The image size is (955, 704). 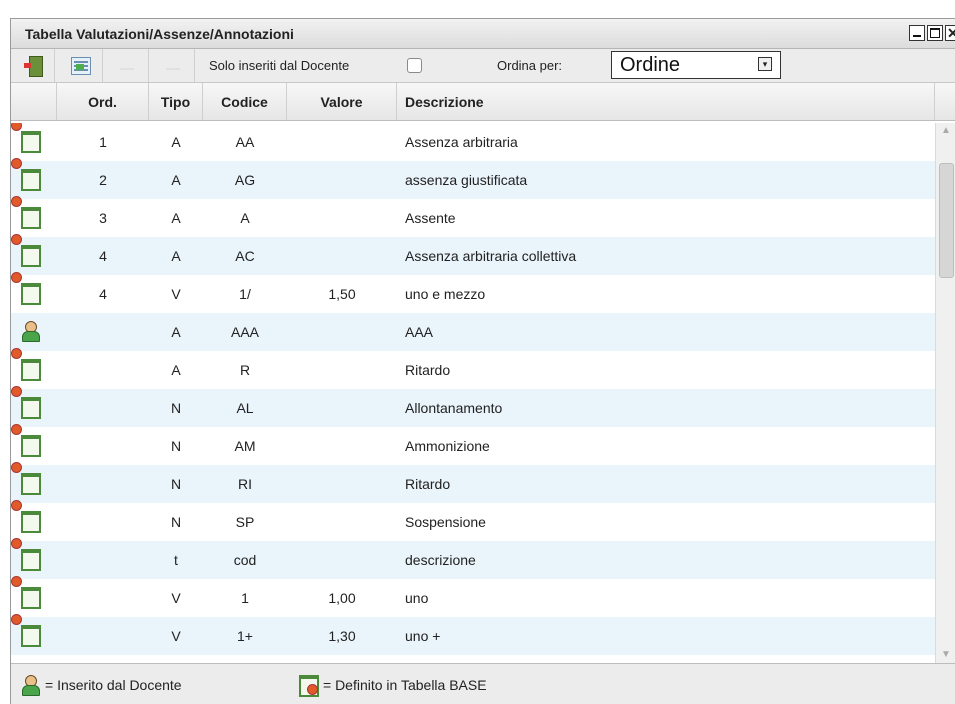 What do you see at coordinates (159, 34) in the screenshot?
I see `window-title: Tabella Valutazioni/Assenze/Annotazioni` at bounding box center [159, 34].